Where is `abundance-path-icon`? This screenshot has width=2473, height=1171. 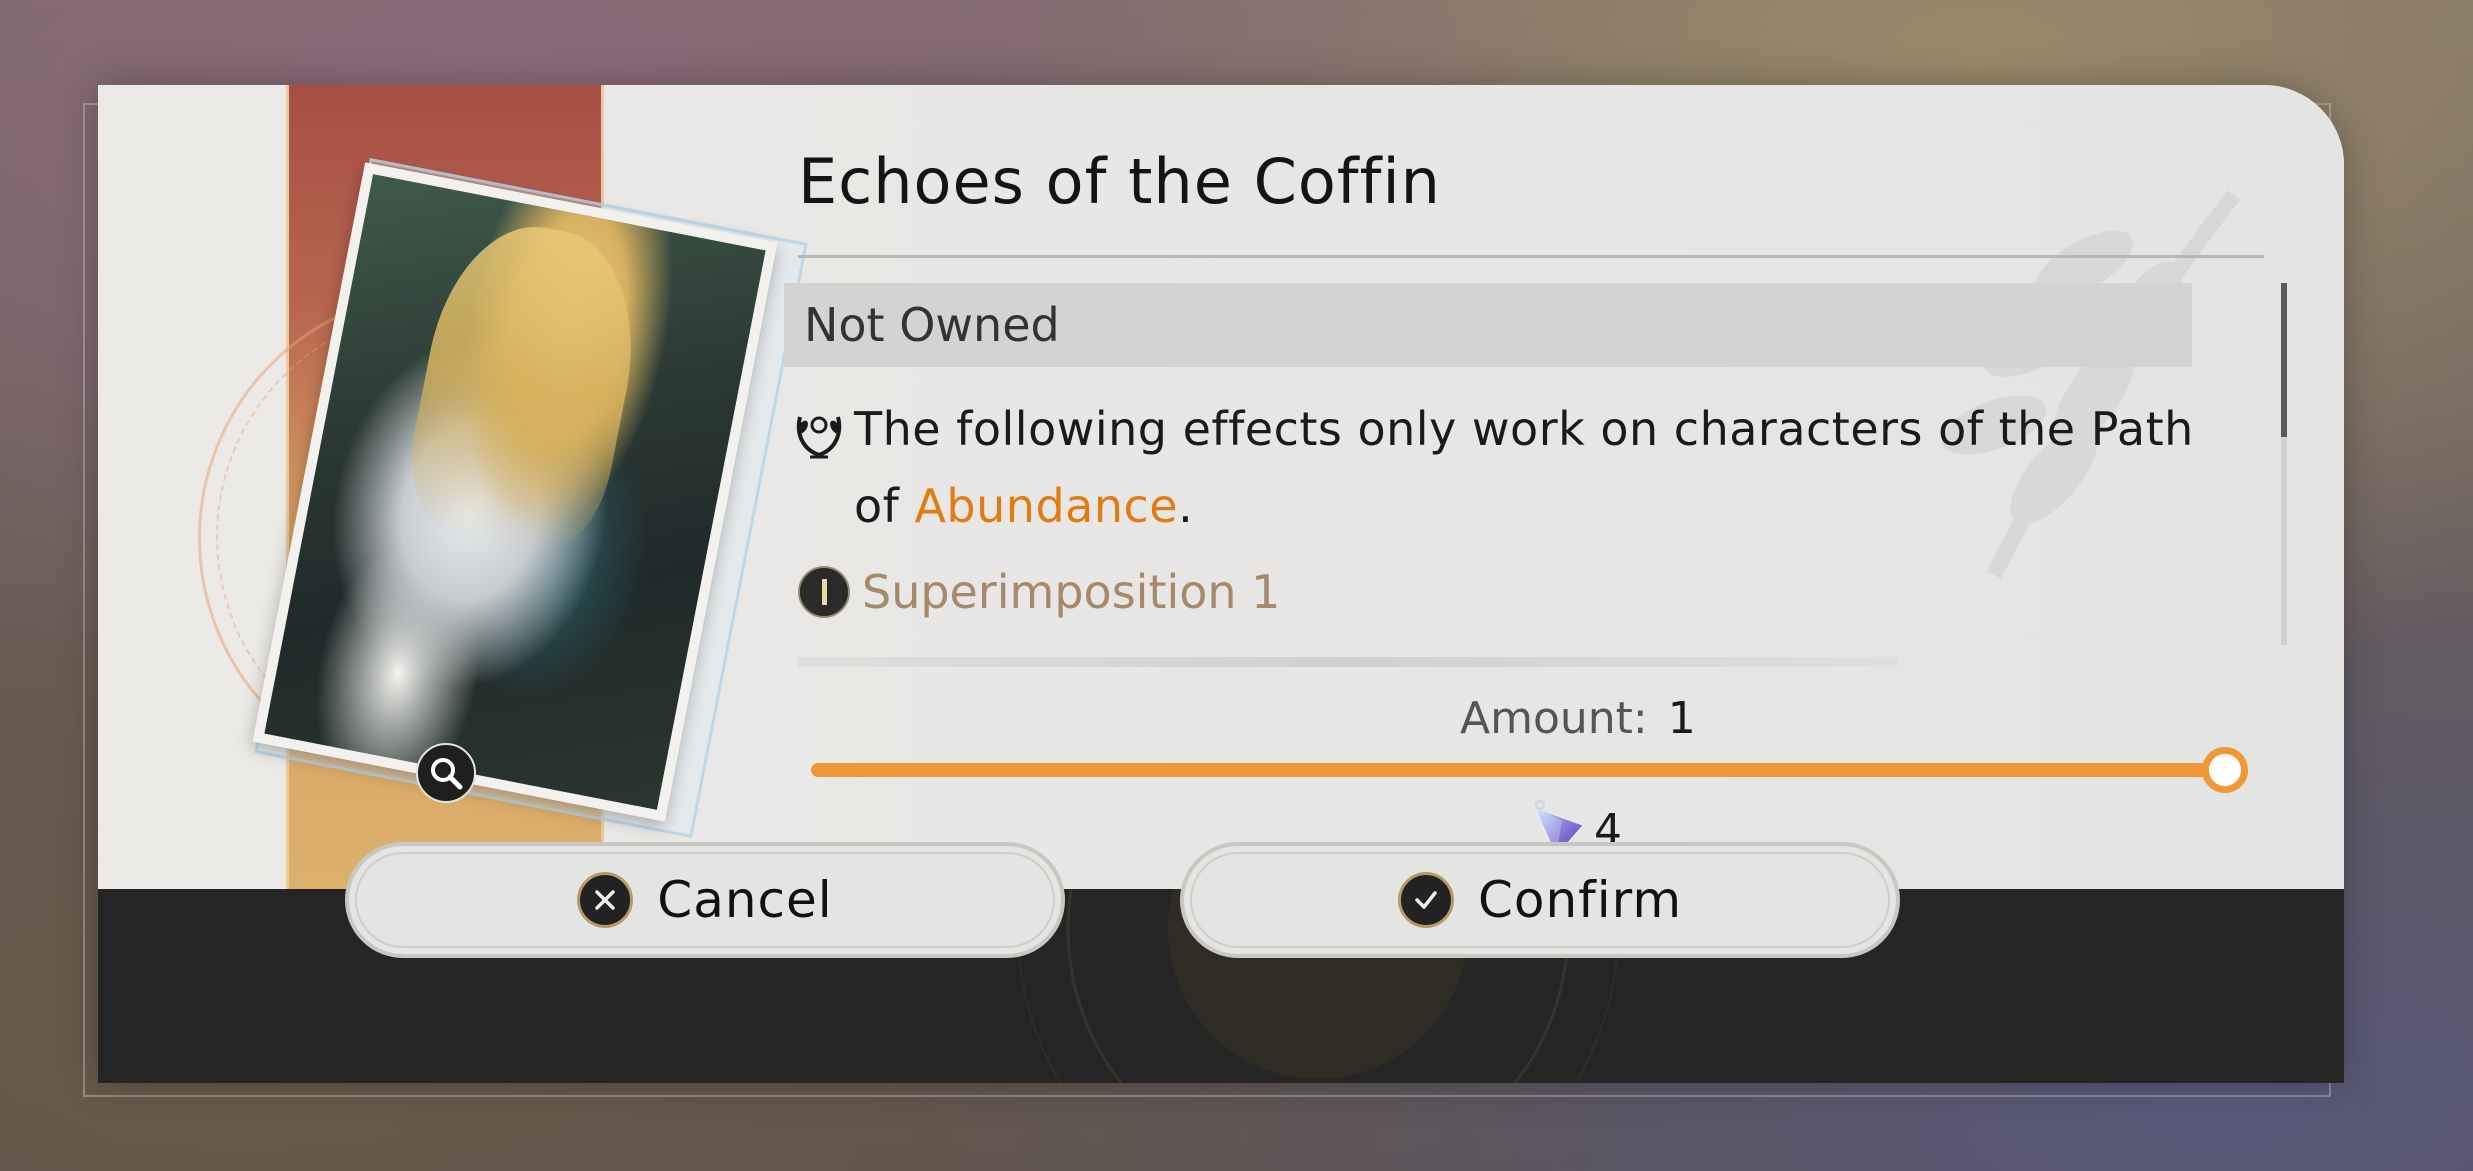
abundance-path-icon is located at coordinates (819, 437).